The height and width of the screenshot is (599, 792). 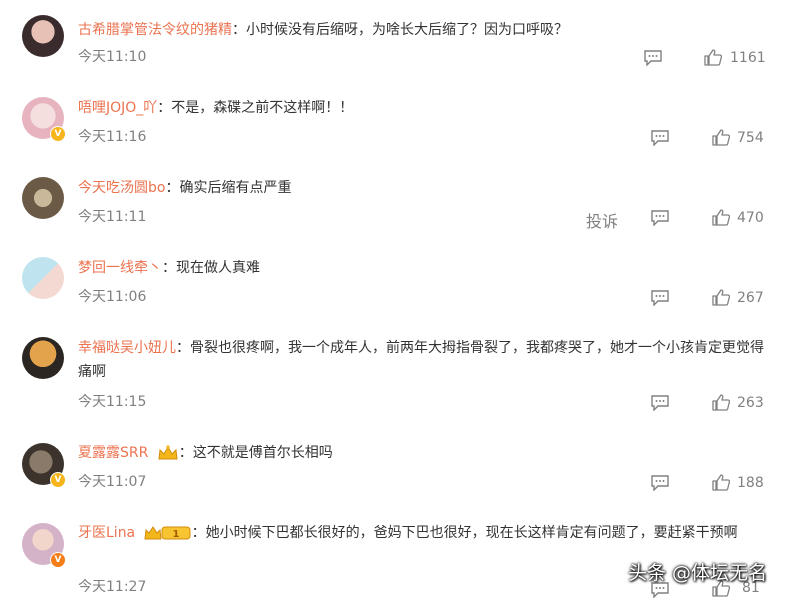 What do you see at coordinates (426, 453) in the screenshot?
I see `comment-text: 夏露露SRR ：这不就是傅首尔长相吗` at bounding box center [426, 453].